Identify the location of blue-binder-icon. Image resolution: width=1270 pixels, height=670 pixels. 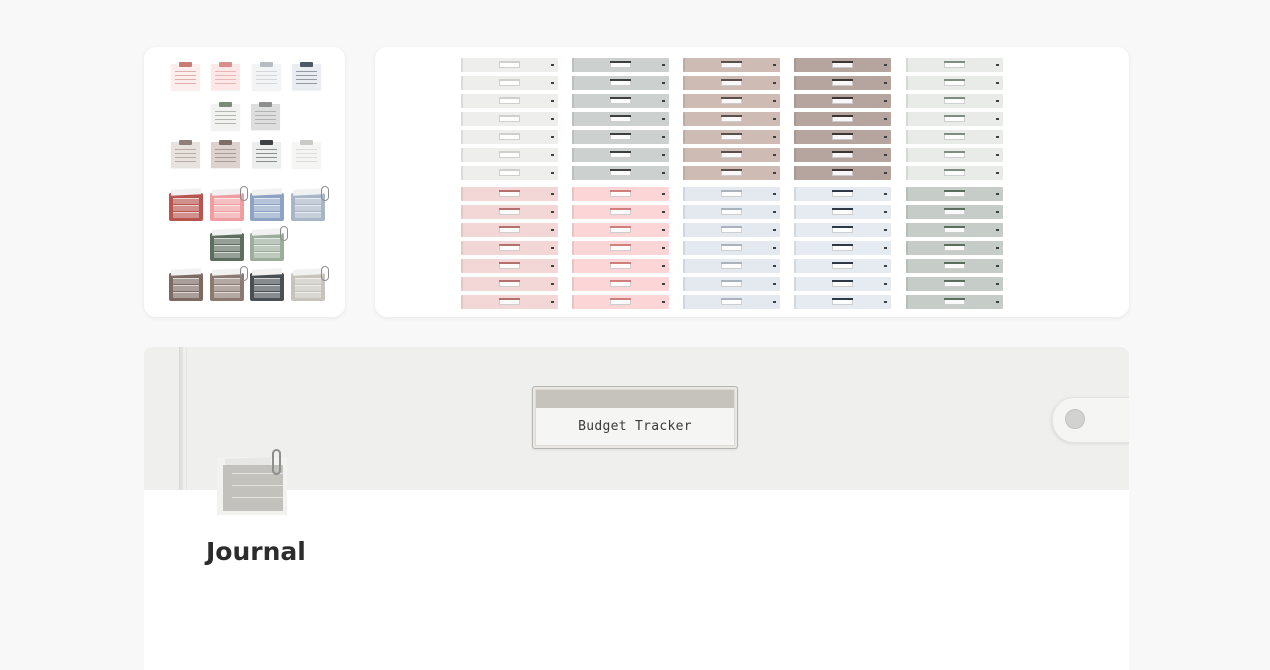
(267, 204).